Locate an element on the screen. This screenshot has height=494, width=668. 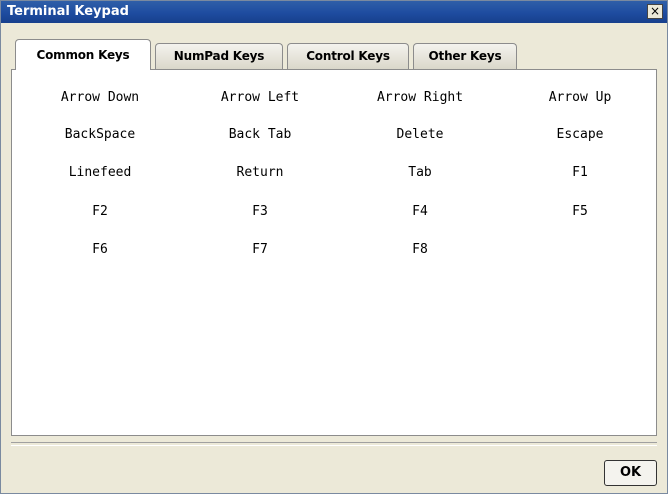
key-linefeed: Linefeed is located at coordinates (100, 172).